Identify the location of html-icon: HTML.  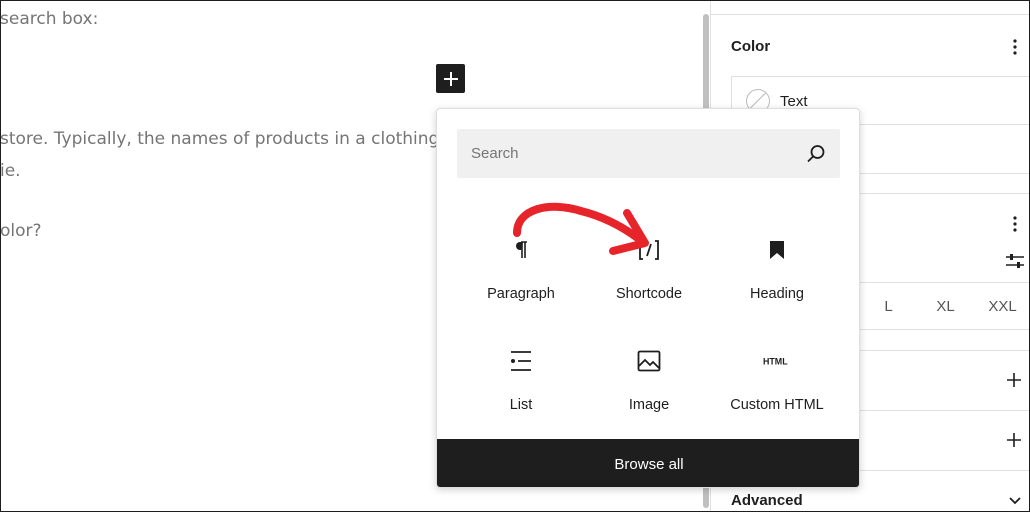
(777, 361).